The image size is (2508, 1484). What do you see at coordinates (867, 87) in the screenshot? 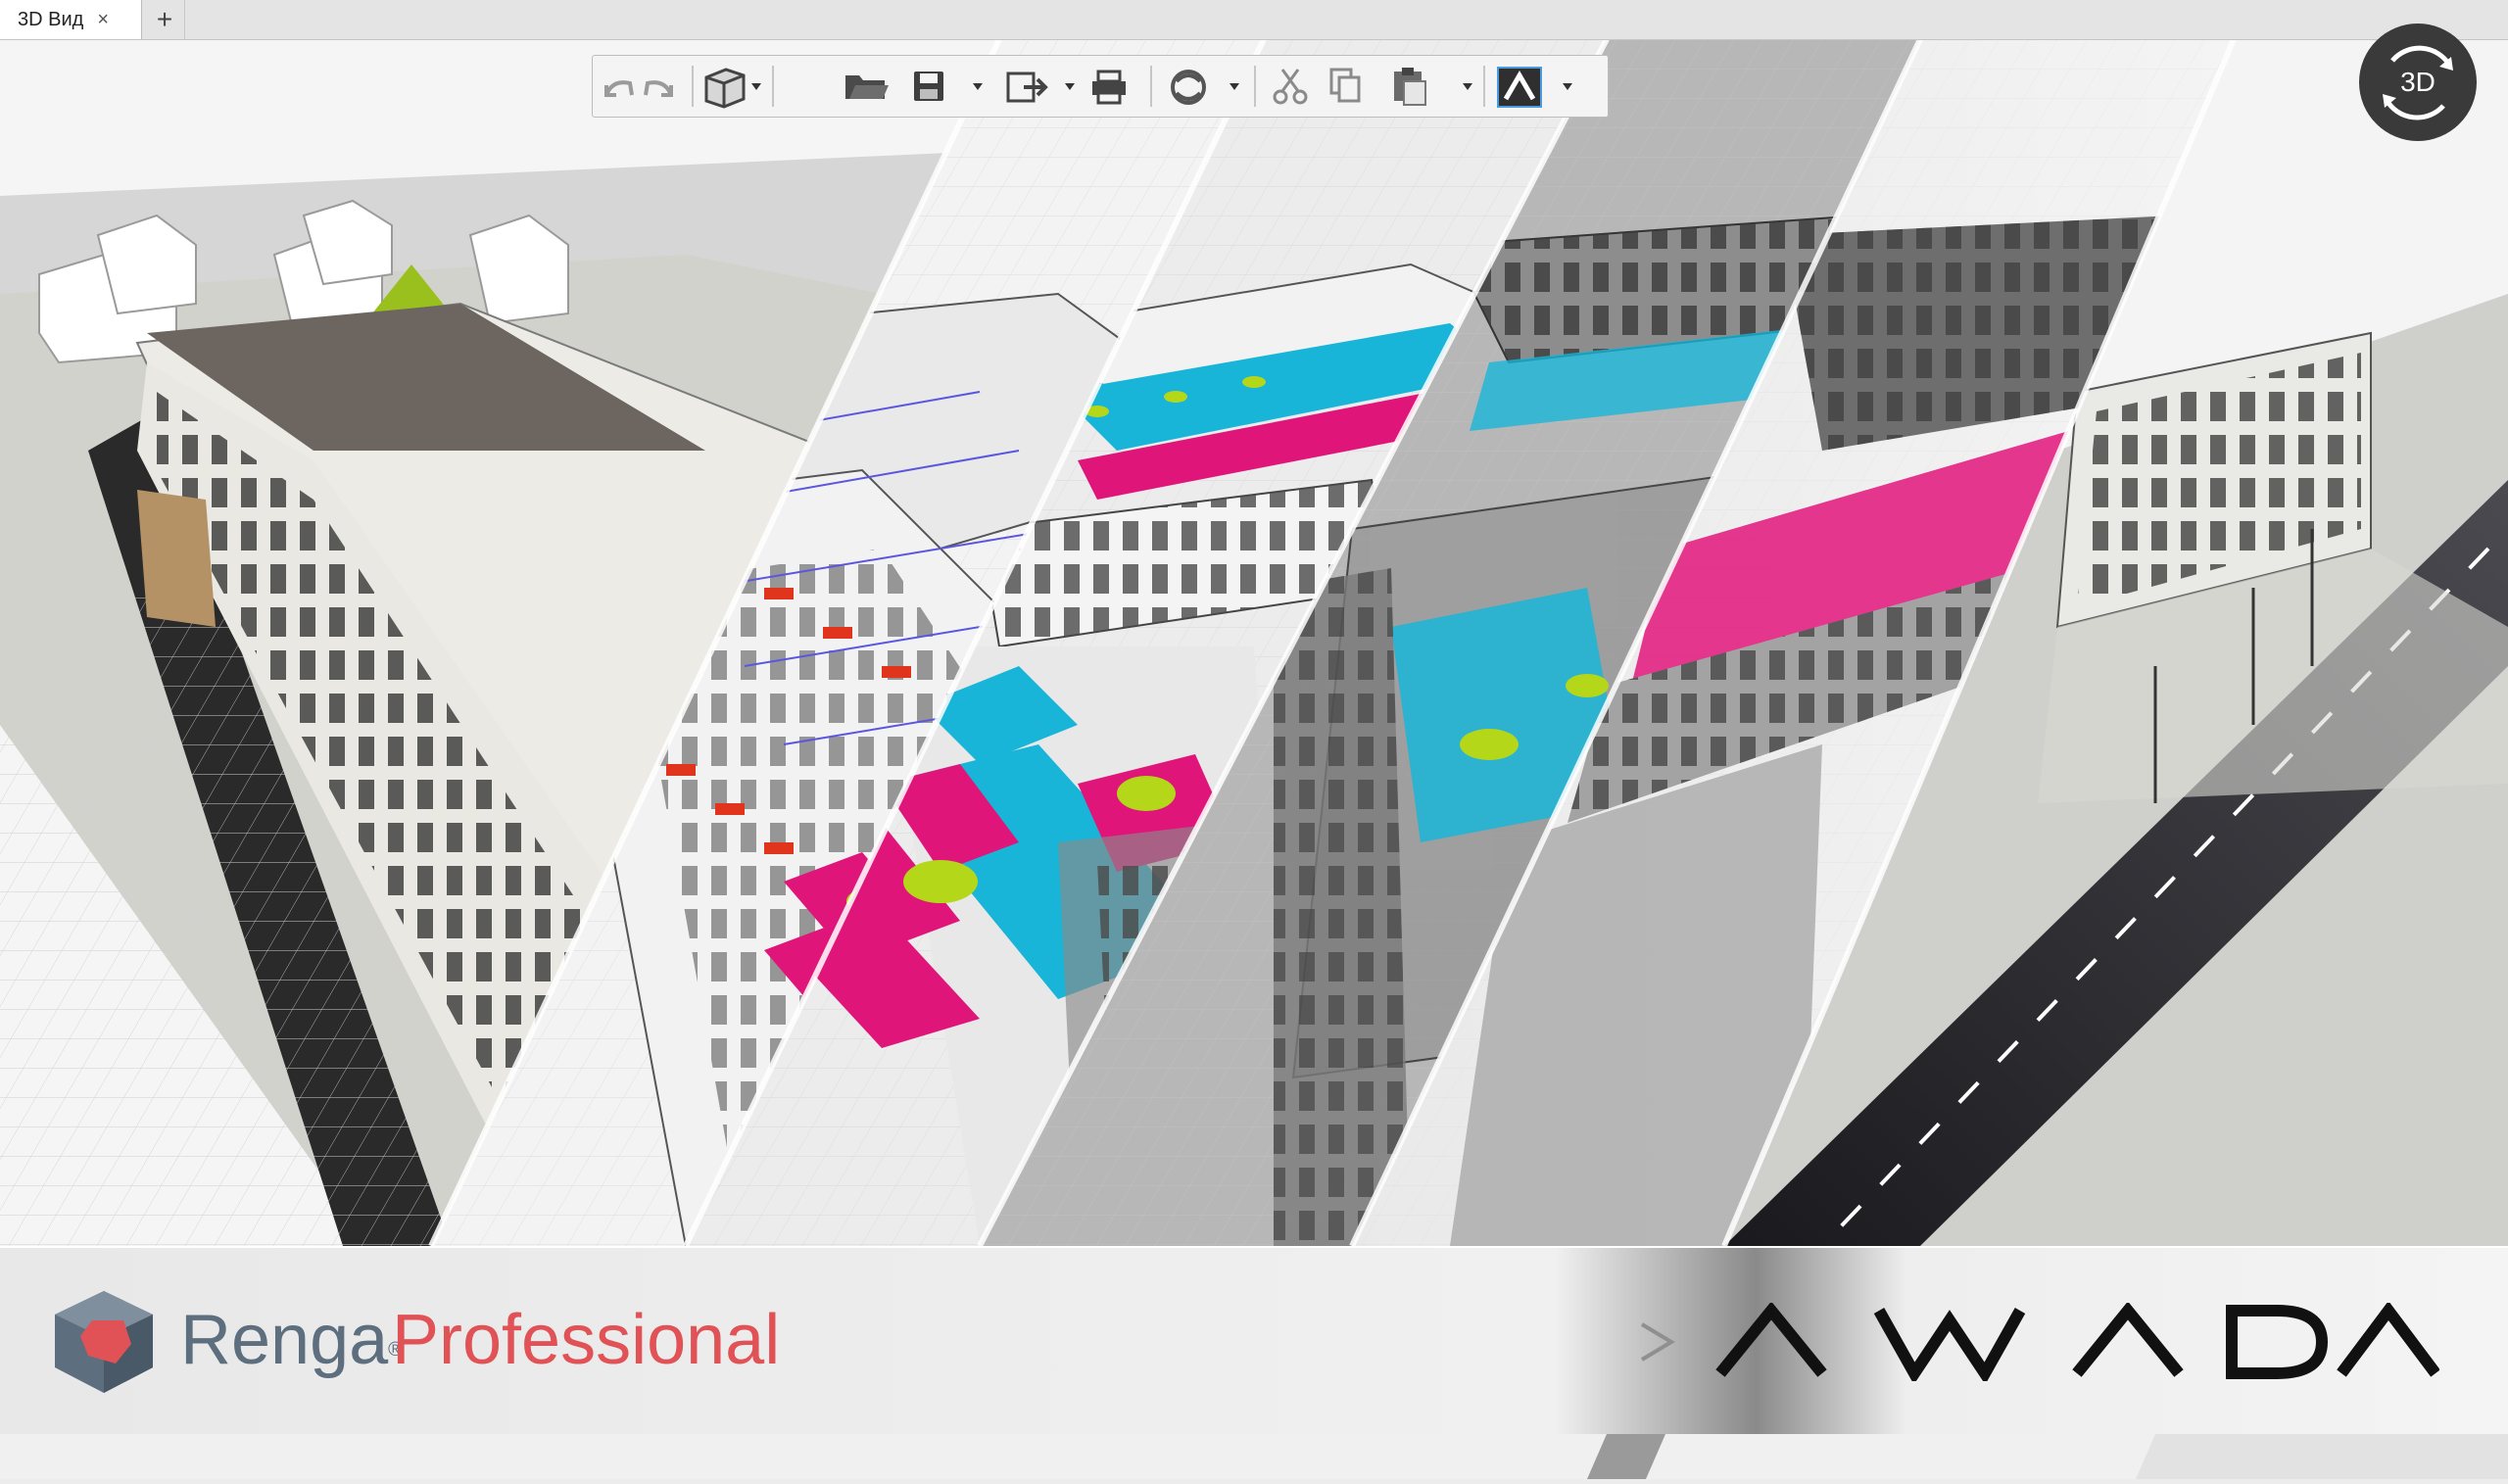
I see `open-folder-icon` at bounding box center [867, 87].